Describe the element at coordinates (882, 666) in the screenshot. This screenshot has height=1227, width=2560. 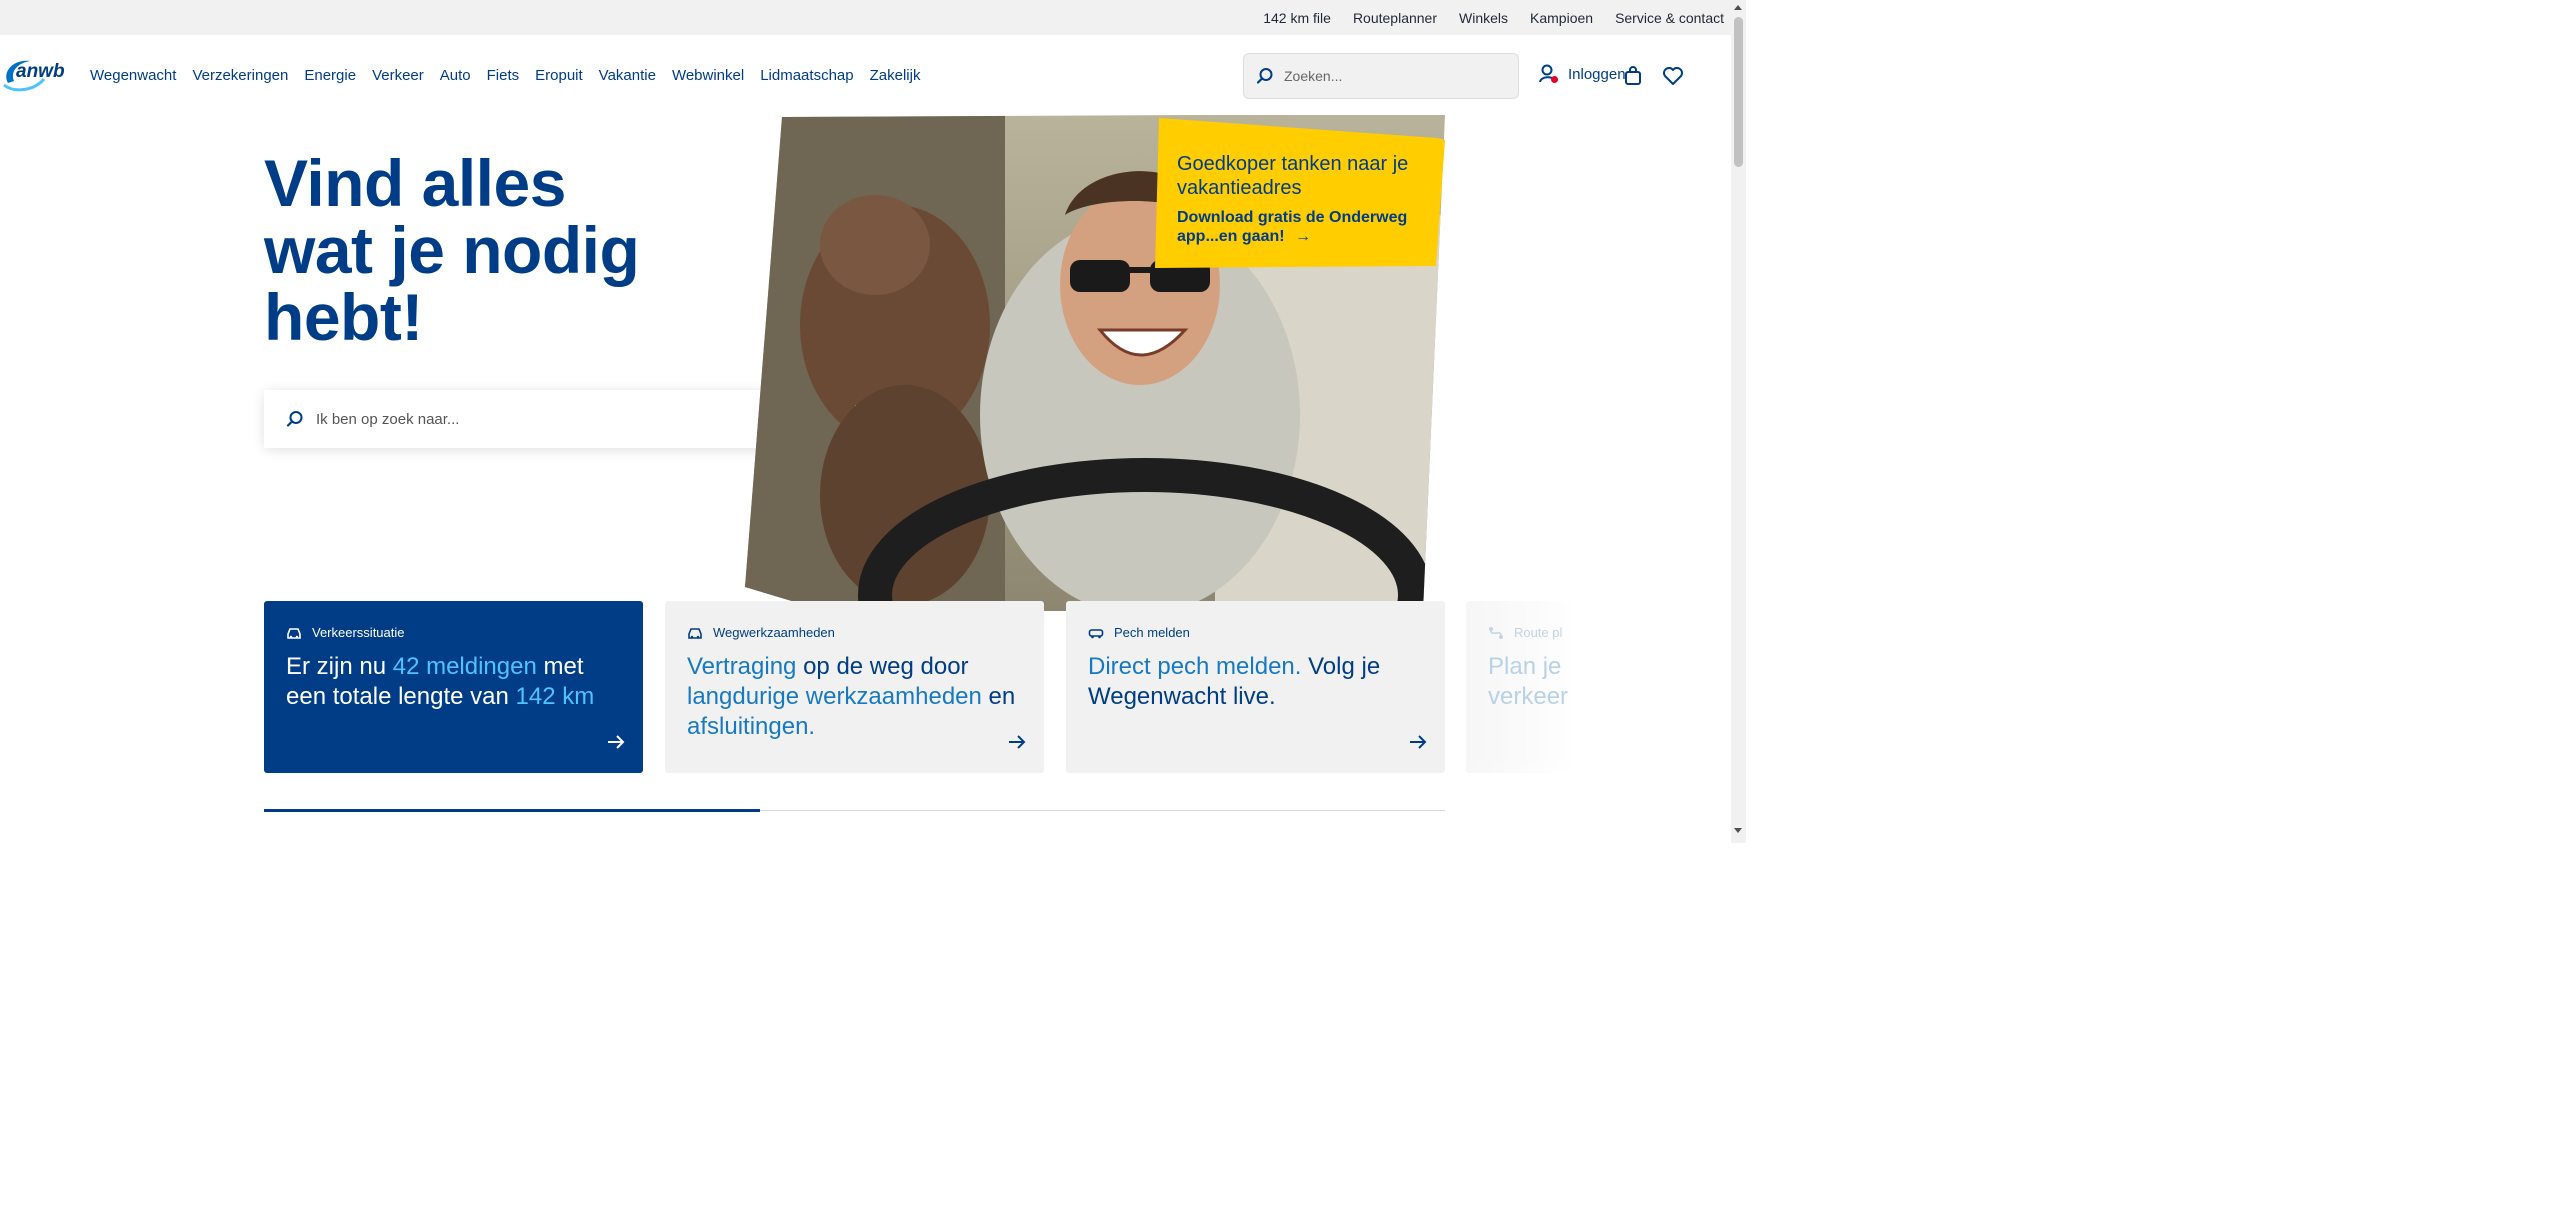
I see `card-text-part: op de weg door` at that location.